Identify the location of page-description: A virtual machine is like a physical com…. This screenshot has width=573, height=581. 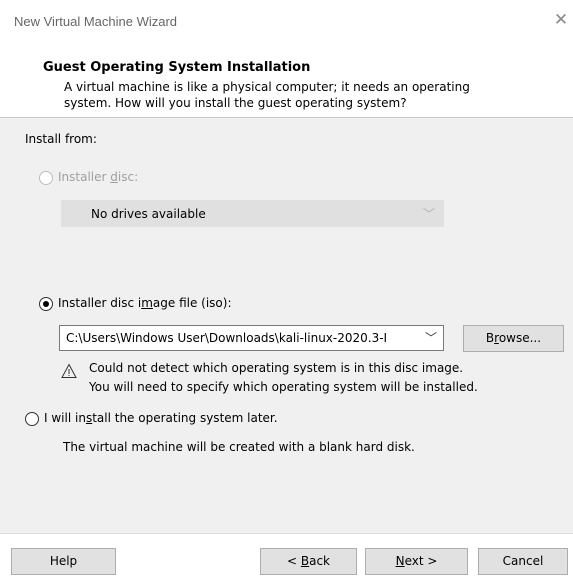
(299, 95).